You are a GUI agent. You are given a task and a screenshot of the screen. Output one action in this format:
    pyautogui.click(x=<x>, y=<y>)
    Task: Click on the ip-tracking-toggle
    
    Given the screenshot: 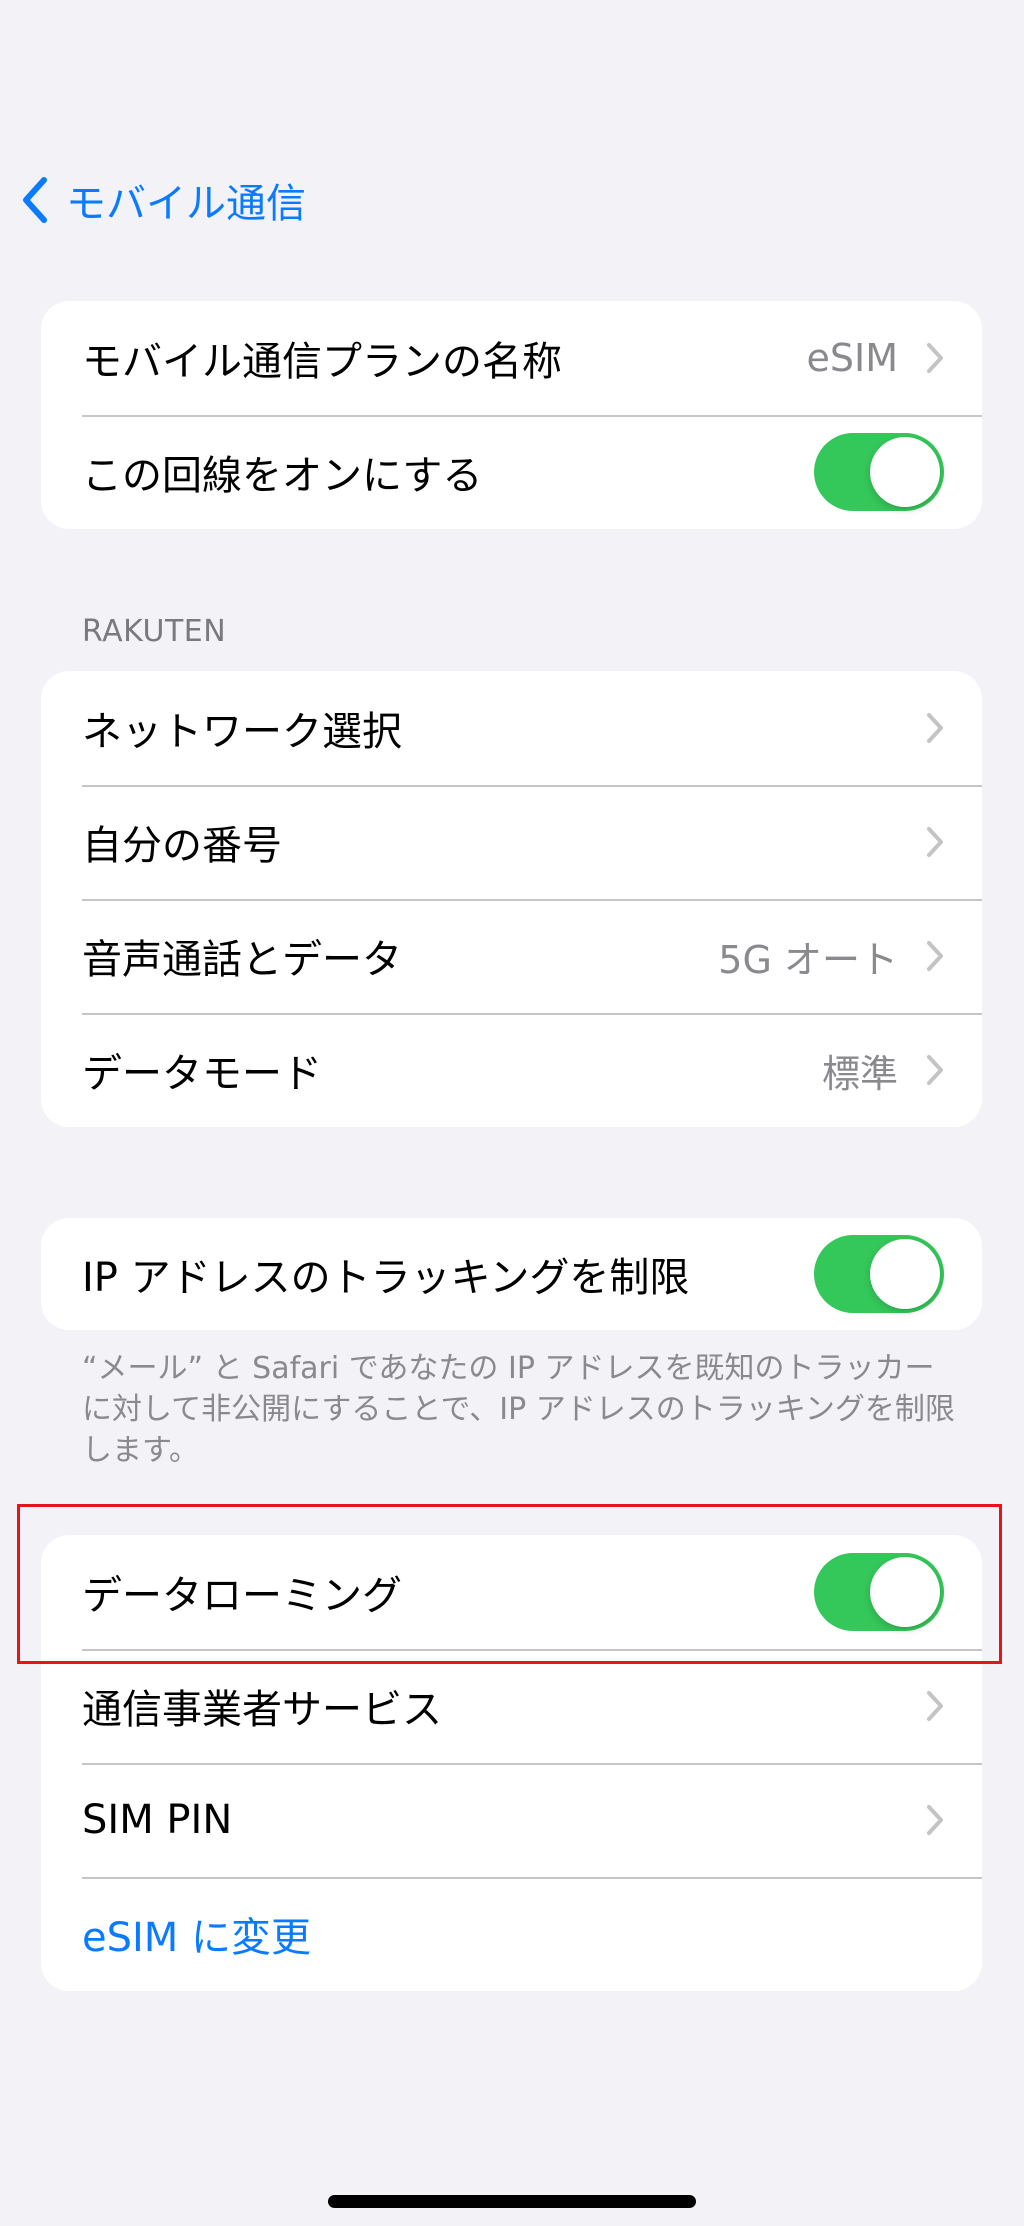 What is the action you would take?
    pyautogui.click(x=879, y=1274)
    